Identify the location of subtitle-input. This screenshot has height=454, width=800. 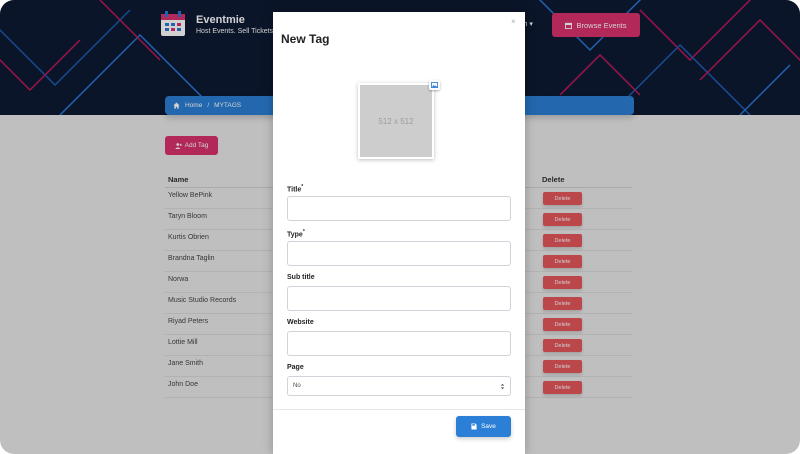
(399, 298).